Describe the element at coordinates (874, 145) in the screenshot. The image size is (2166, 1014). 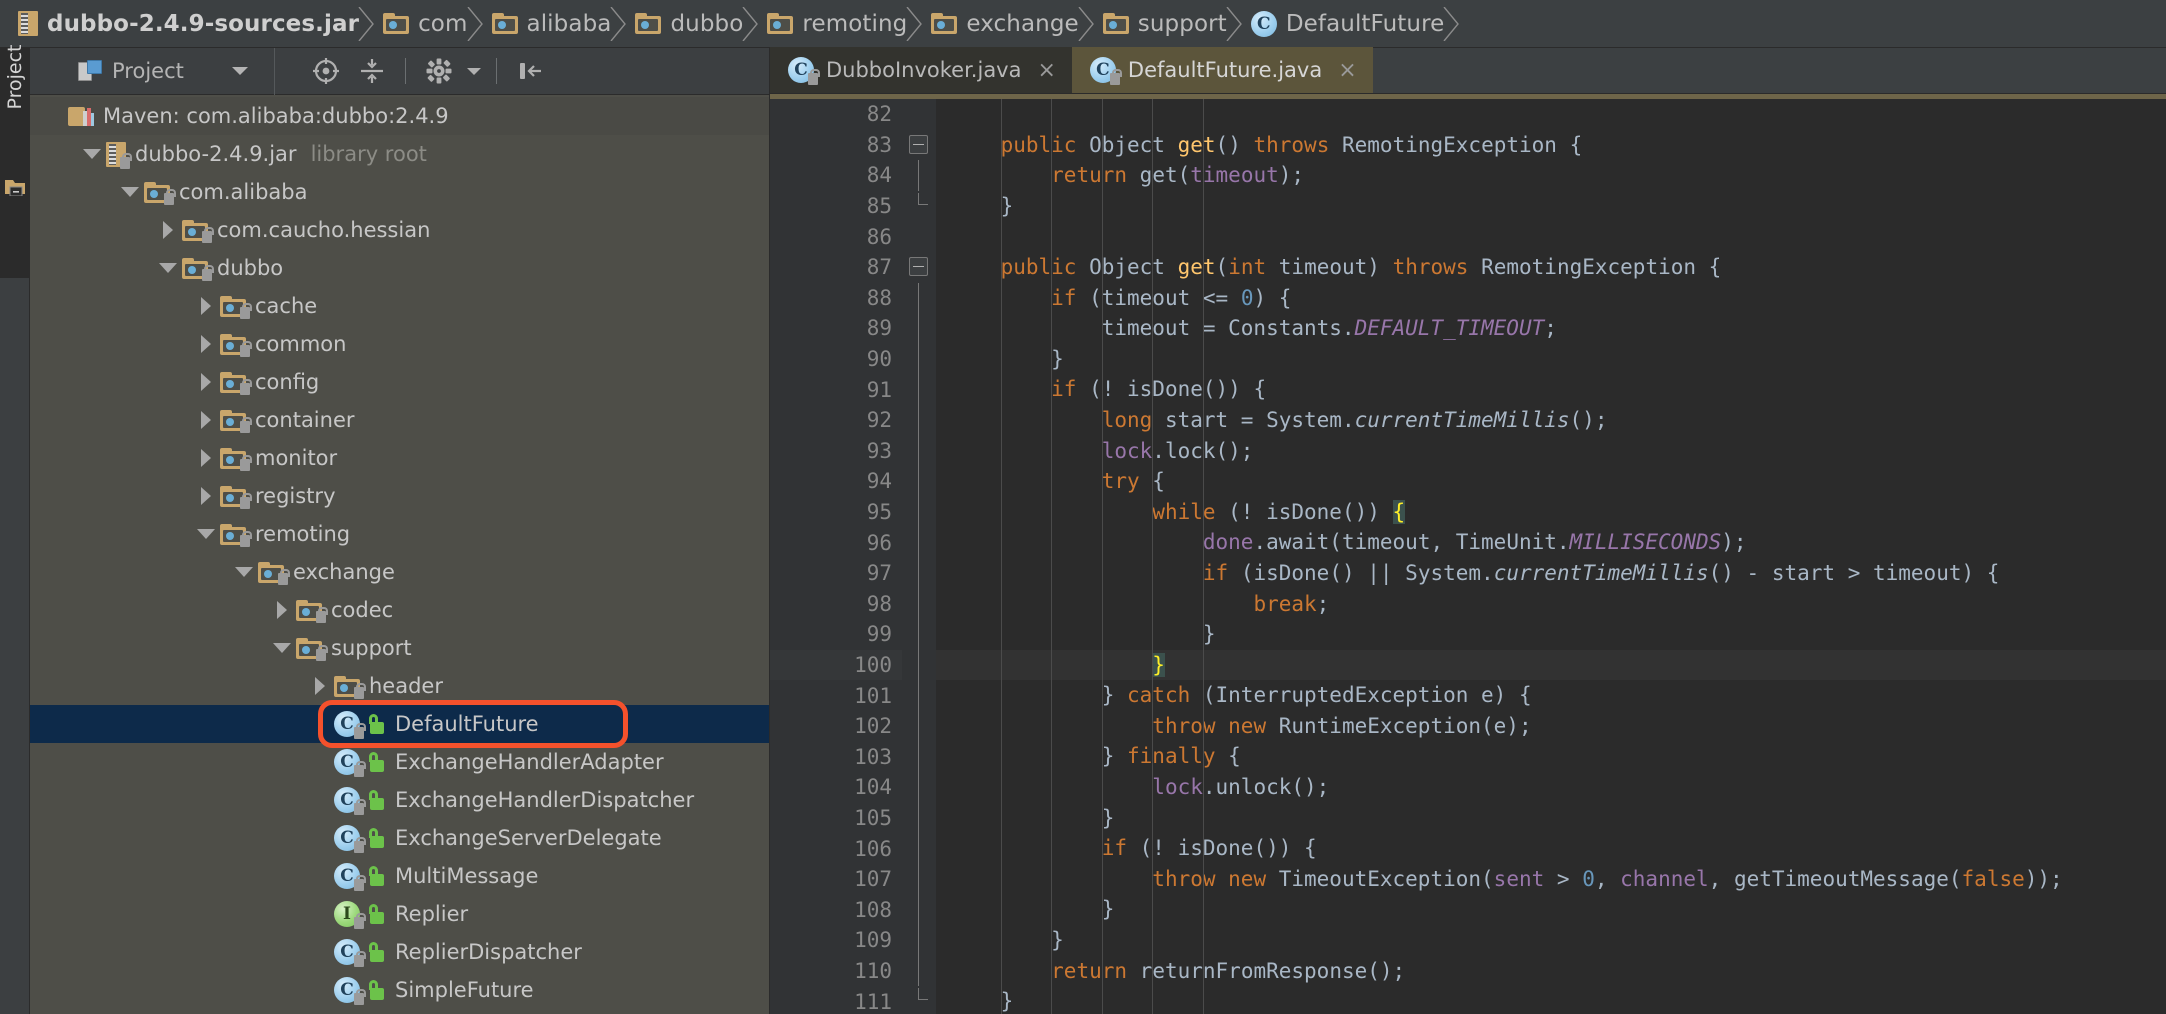
I see `gutter-line-number: 83I` at that location.